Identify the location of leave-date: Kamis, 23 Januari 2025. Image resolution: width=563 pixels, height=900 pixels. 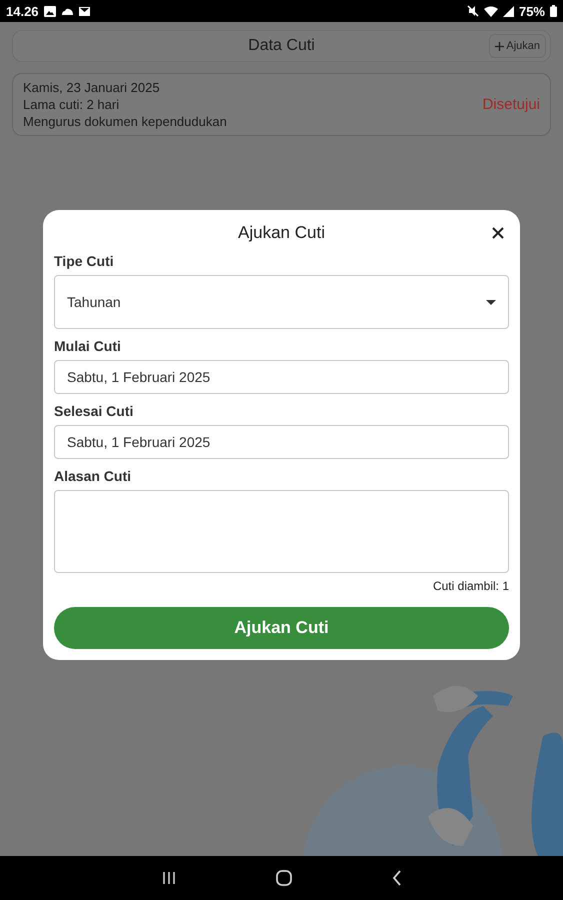
(92, 87).